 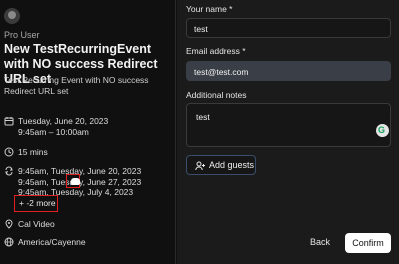 I want to click on repeat-icon, so click(x=9, y=171).